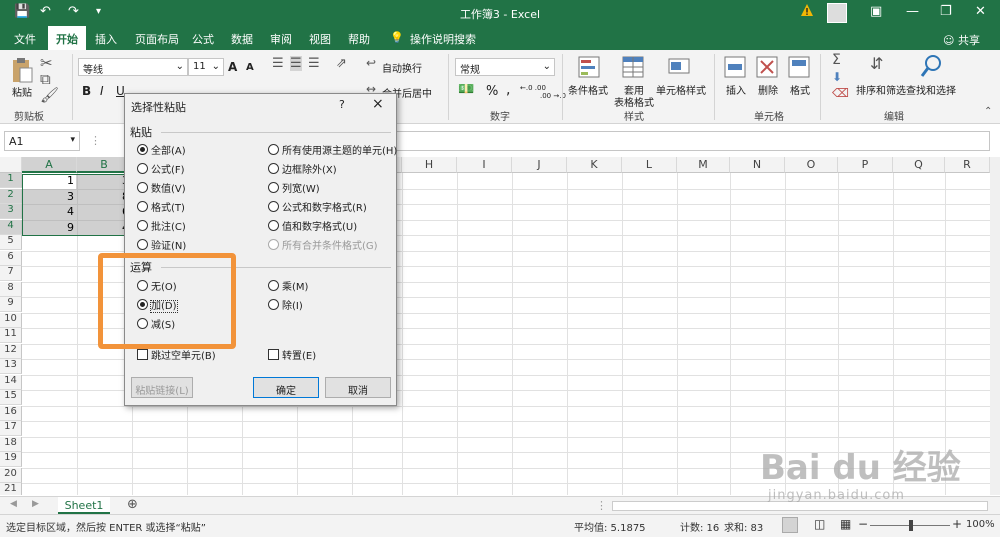 The image size is (1000, 537). I want to click on sort-filter-icon: ⇵, so click(876, 63).